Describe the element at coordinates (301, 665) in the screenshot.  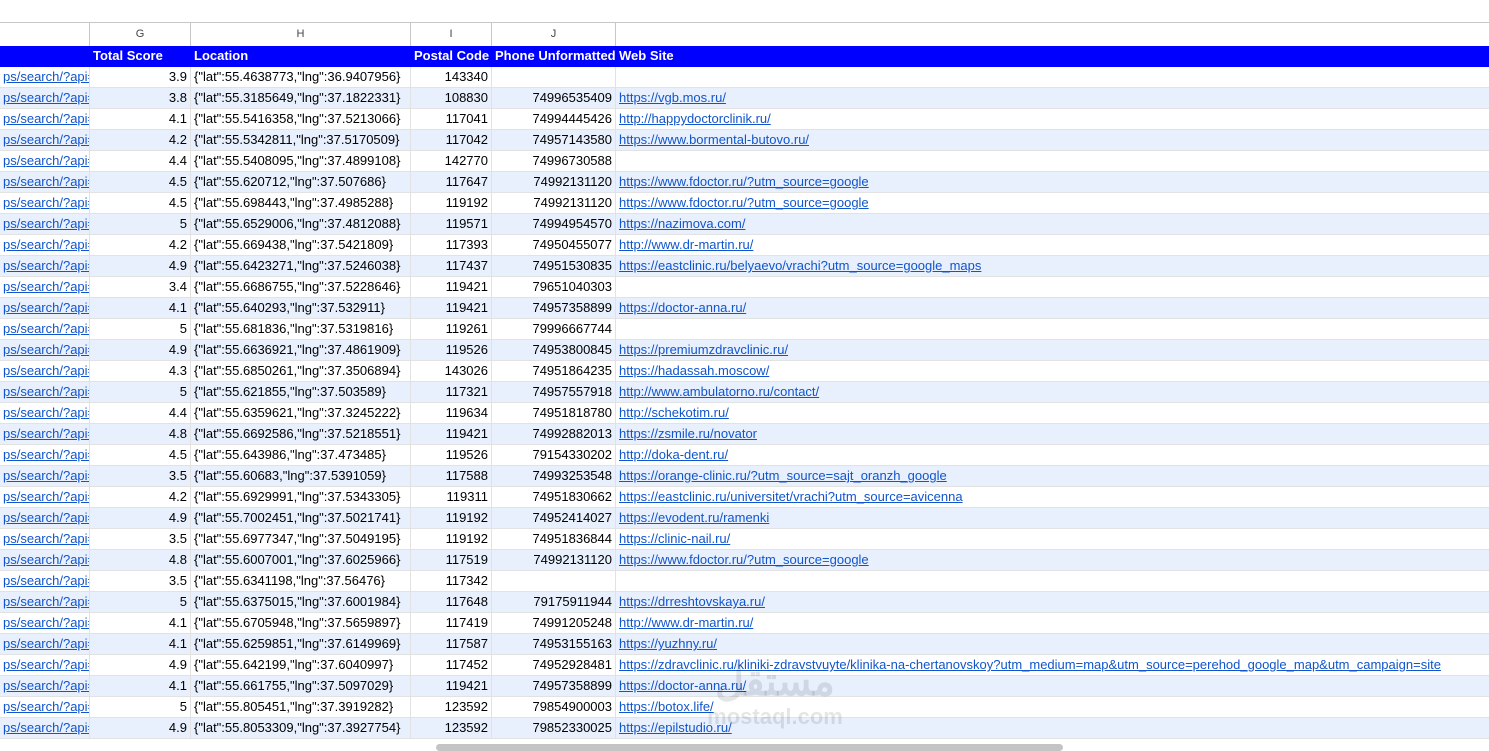
I see `location-cell: {"lat":55.642199,"lng":37.6040997}` at that location.